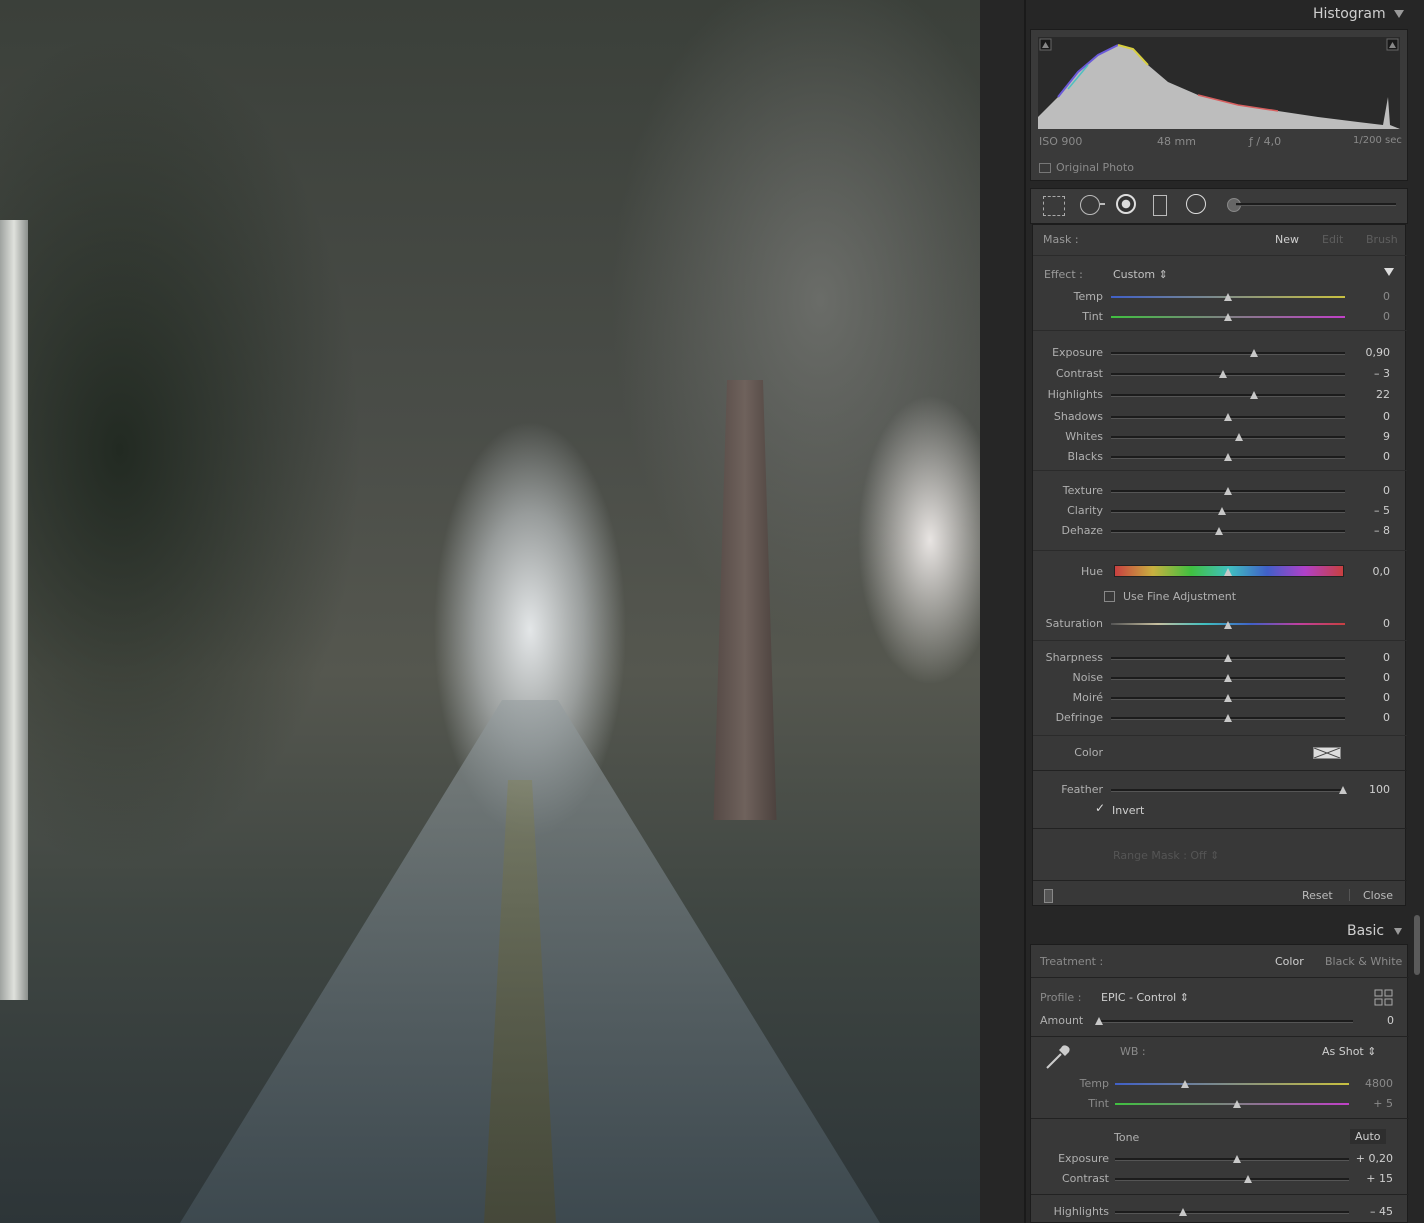  Describe the element at coordinates (1373, 1103) in the screenshot. I see `wb-tint-value: + 5` at that location.